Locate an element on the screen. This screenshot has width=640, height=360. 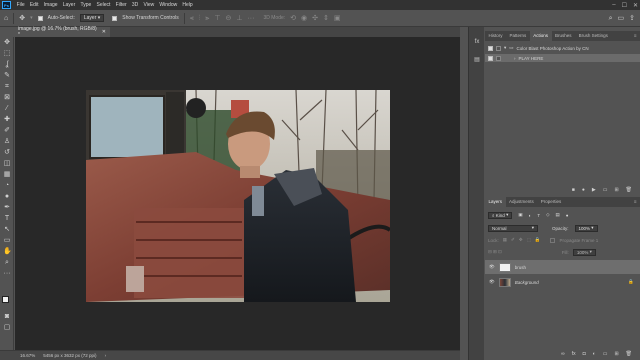
frame-tool-icon: ⊠ is located at coordinates (7, 98).